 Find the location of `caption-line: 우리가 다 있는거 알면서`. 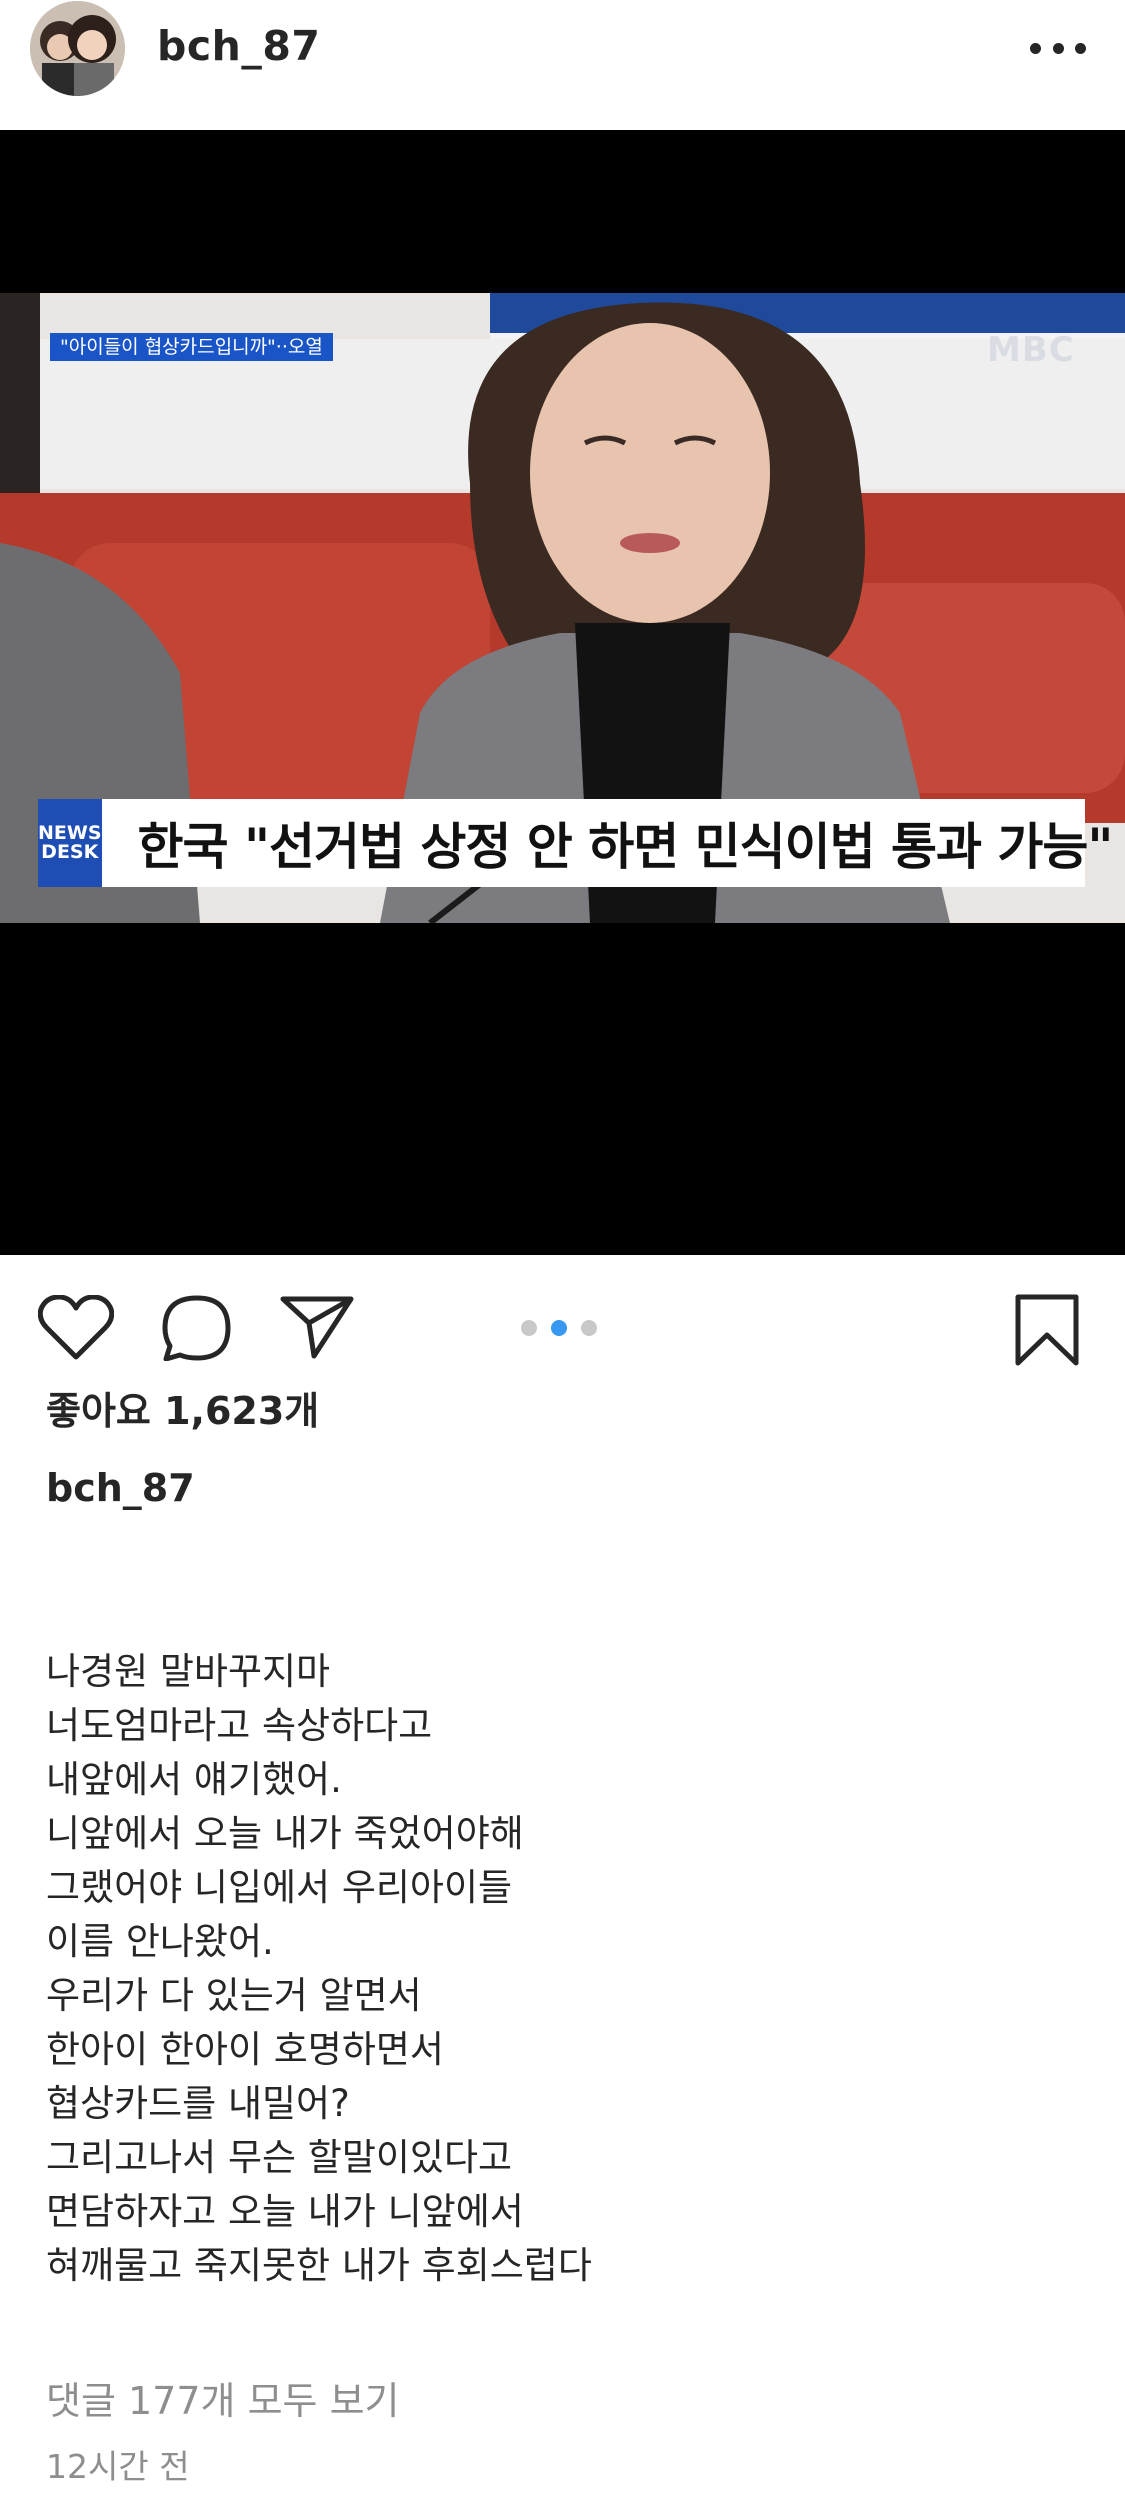

caption-line: 우리가 다 있는거 알면서 is located at coordinates (234, 1995).